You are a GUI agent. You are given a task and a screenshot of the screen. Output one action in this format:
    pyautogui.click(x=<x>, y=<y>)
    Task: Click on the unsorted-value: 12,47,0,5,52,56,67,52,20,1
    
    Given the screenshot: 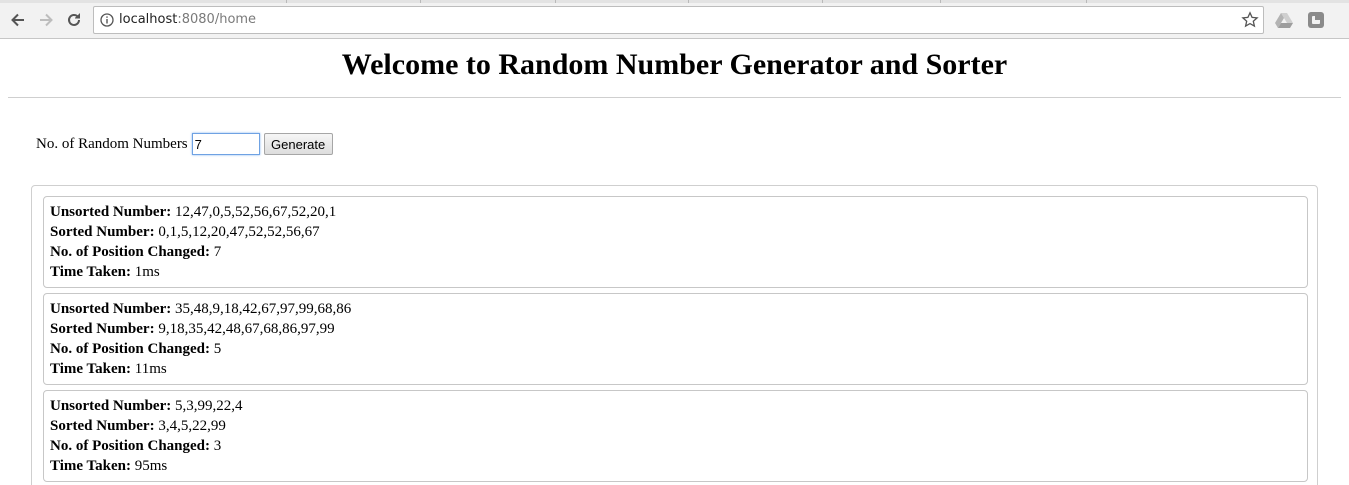 What is the action you would take?
    pyautogui.click(x=256, y=212)
    